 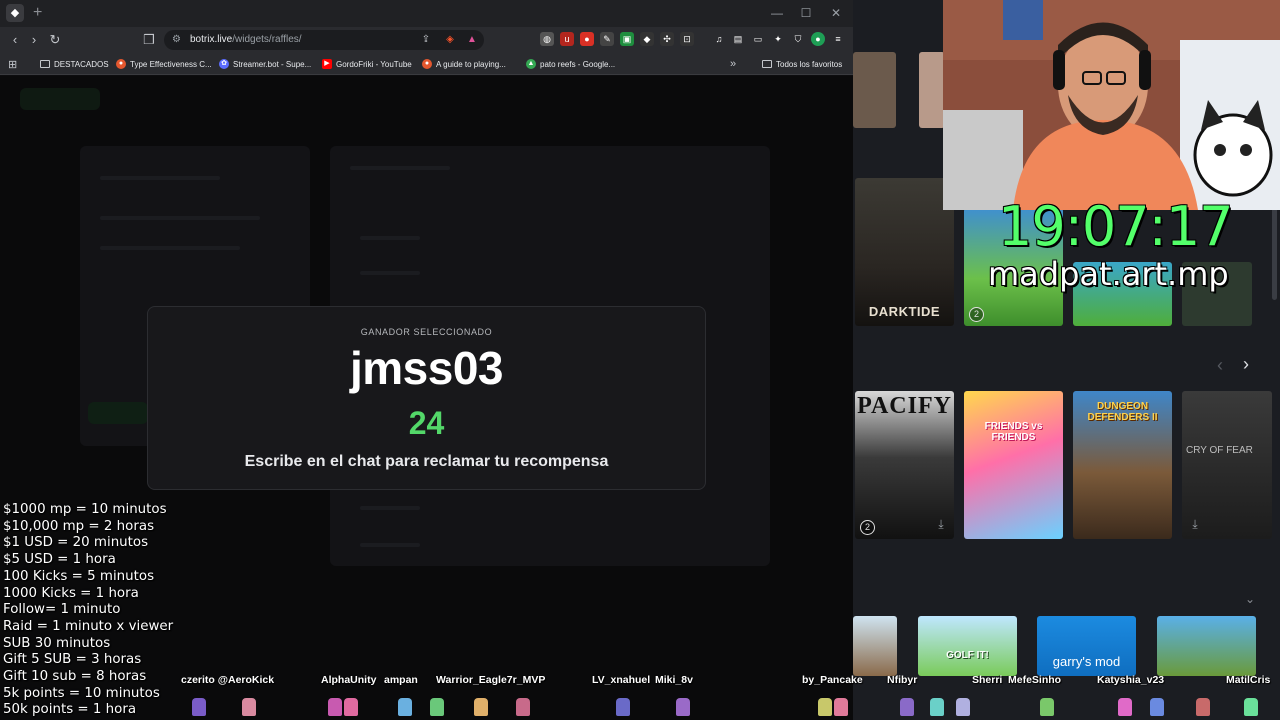 I want to click on more-bookmarks-icon: », so click(x=733, y=64).